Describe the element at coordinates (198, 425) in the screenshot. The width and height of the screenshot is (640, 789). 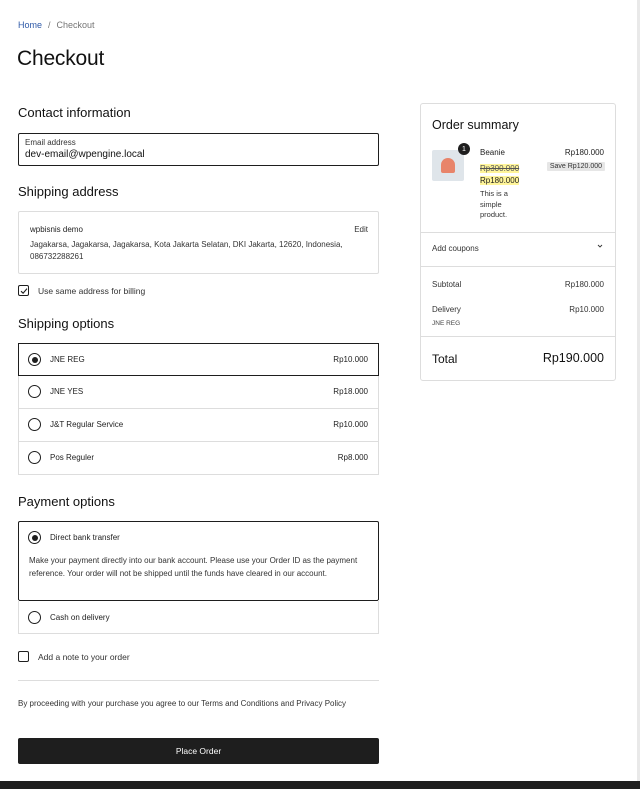
I see `shipping-option-jnt-regular: J&T Regular Service Rp10.000` at that location.